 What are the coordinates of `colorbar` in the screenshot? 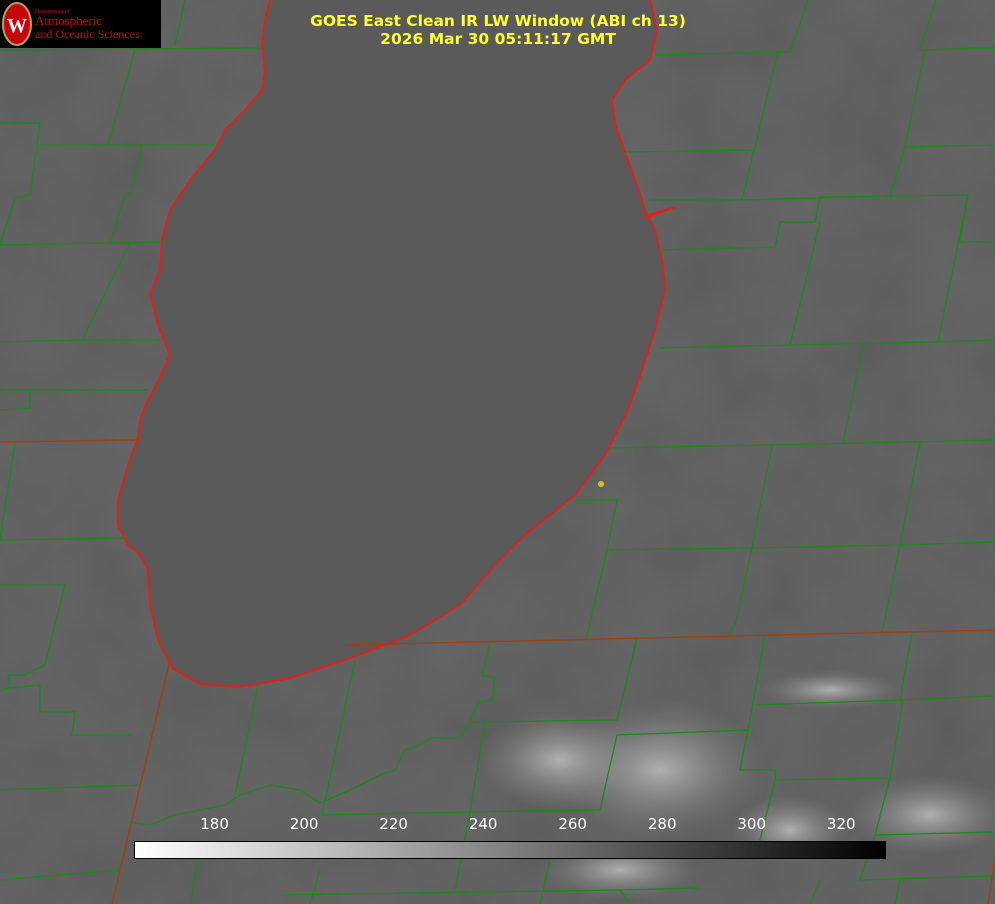 It's located at (510, 850).